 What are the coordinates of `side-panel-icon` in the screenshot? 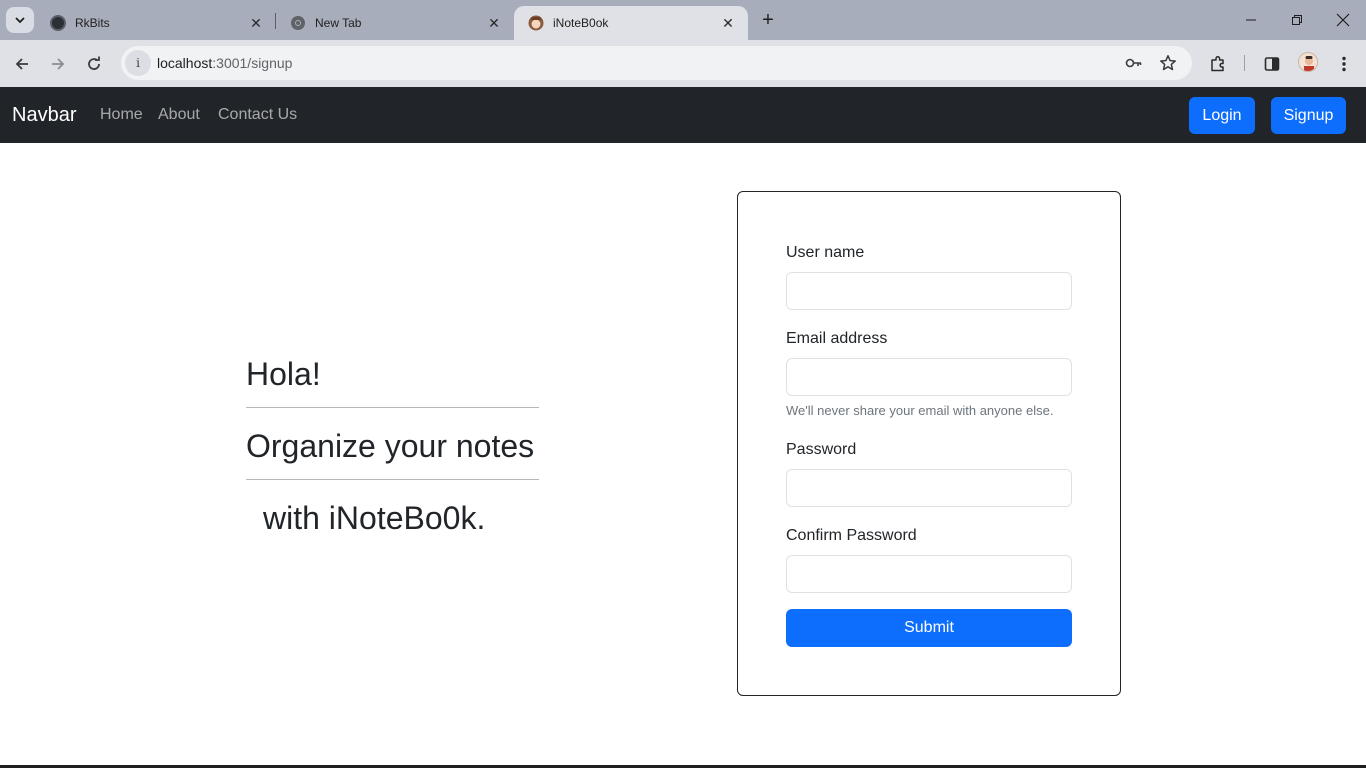 It's located at (1272, 64).